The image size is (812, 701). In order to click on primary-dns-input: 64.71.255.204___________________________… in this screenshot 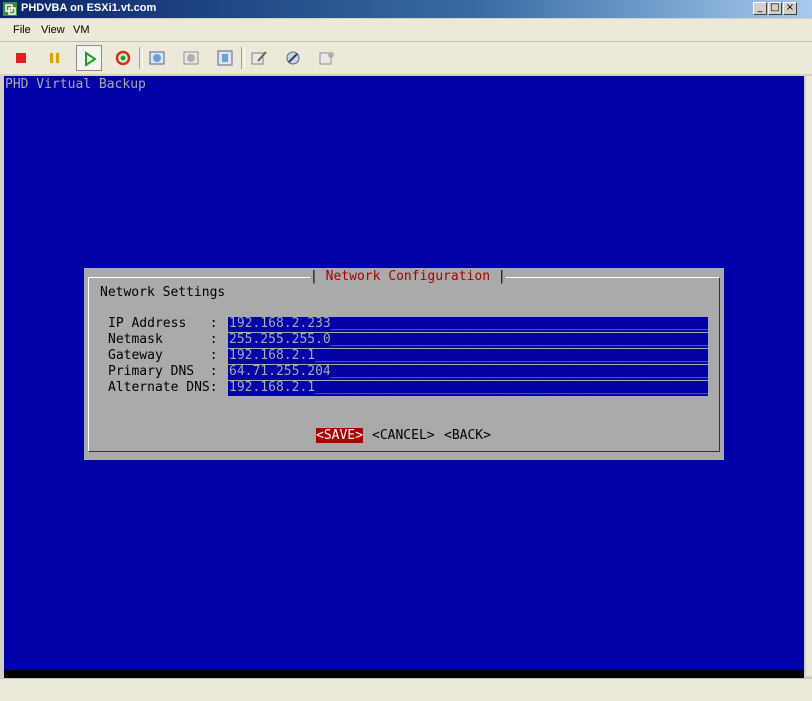, I will do `click(468, 372)`.